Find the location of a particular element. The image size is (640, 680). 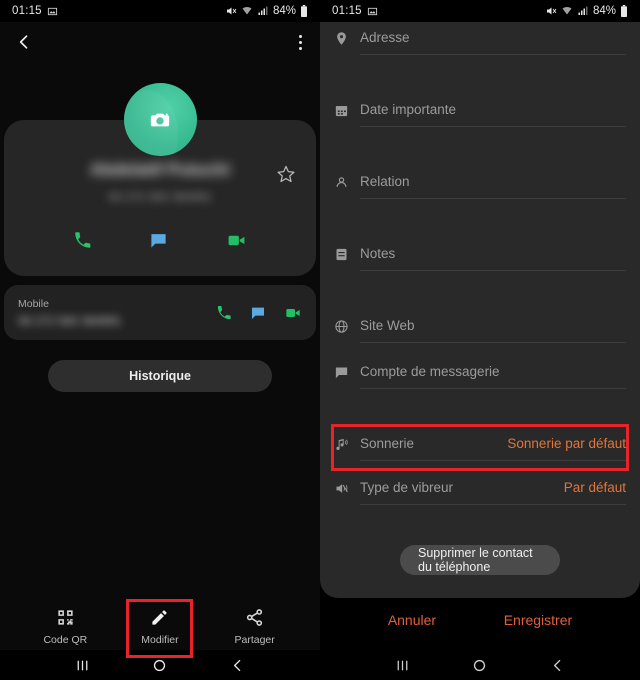

calendar-icon is located at coordinates (347, 110).